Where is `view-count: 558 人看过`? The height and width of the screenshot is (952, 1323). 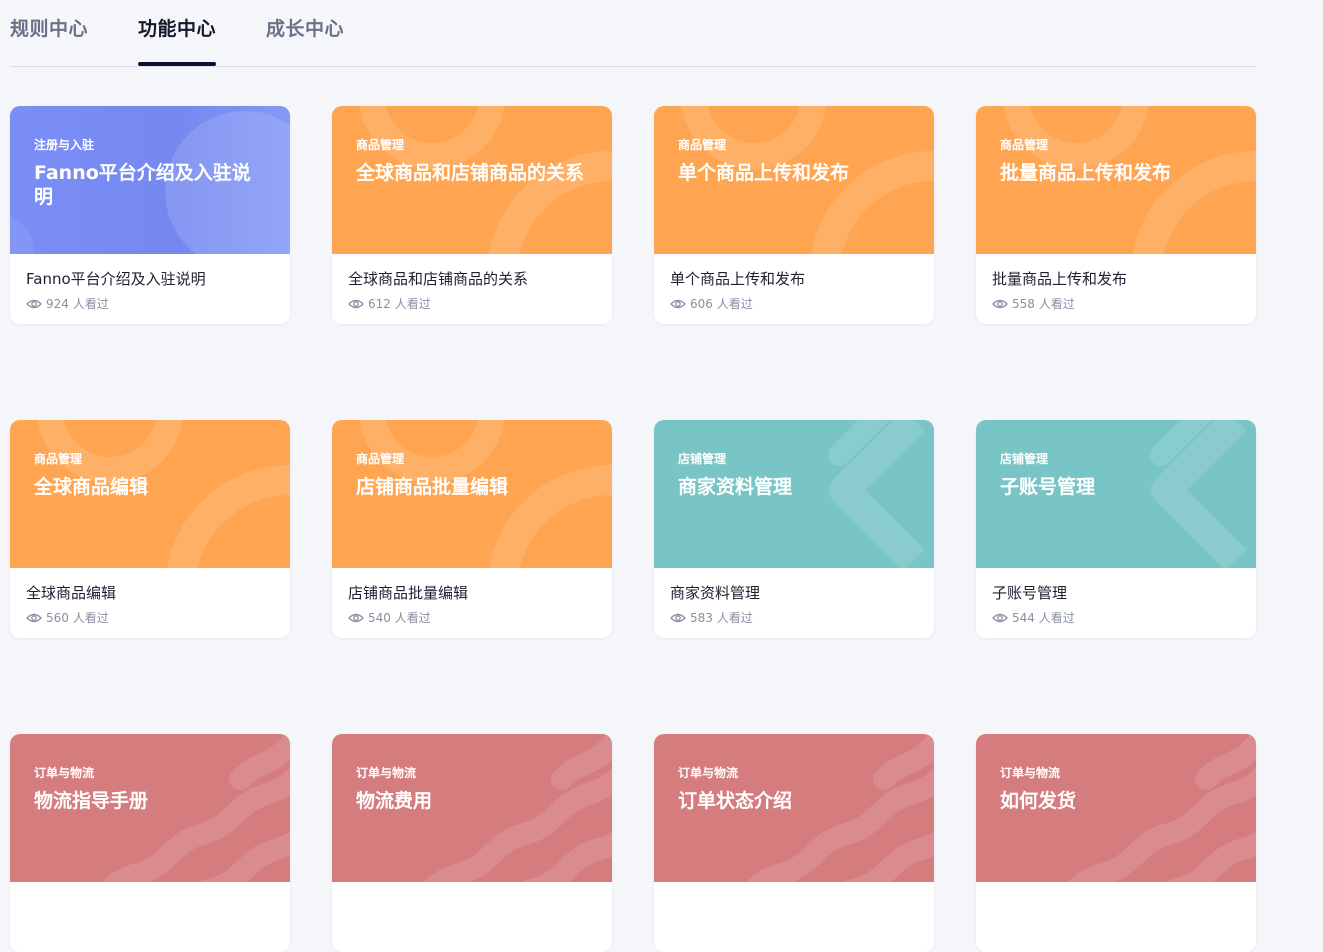
view-count: 558 人看过 is located at coordinates (1043, 304).